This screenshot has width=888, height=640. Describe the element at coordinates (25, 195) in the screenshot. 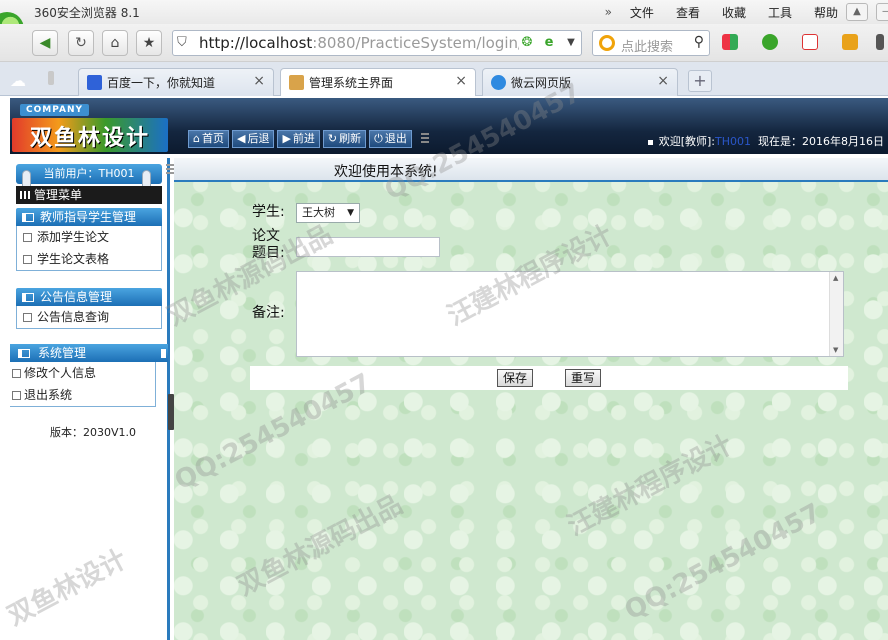

I see `grid-icon` at that location.